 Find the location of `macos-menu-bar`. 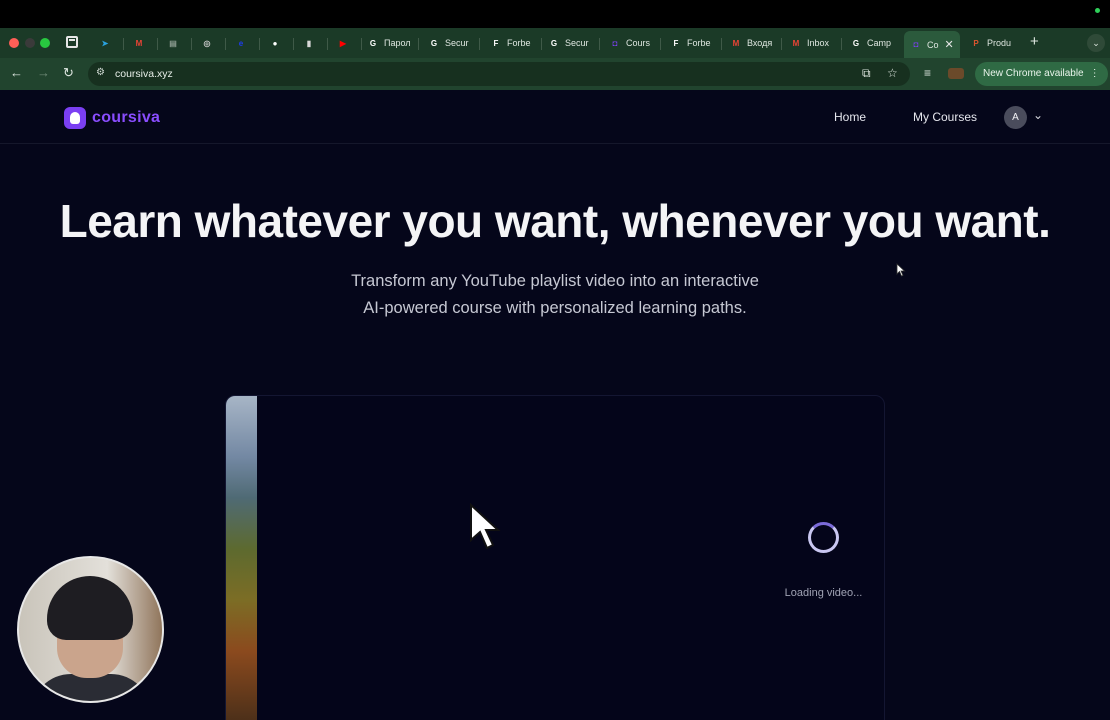

macos-menu-bar is located at coordinates (555, 14).